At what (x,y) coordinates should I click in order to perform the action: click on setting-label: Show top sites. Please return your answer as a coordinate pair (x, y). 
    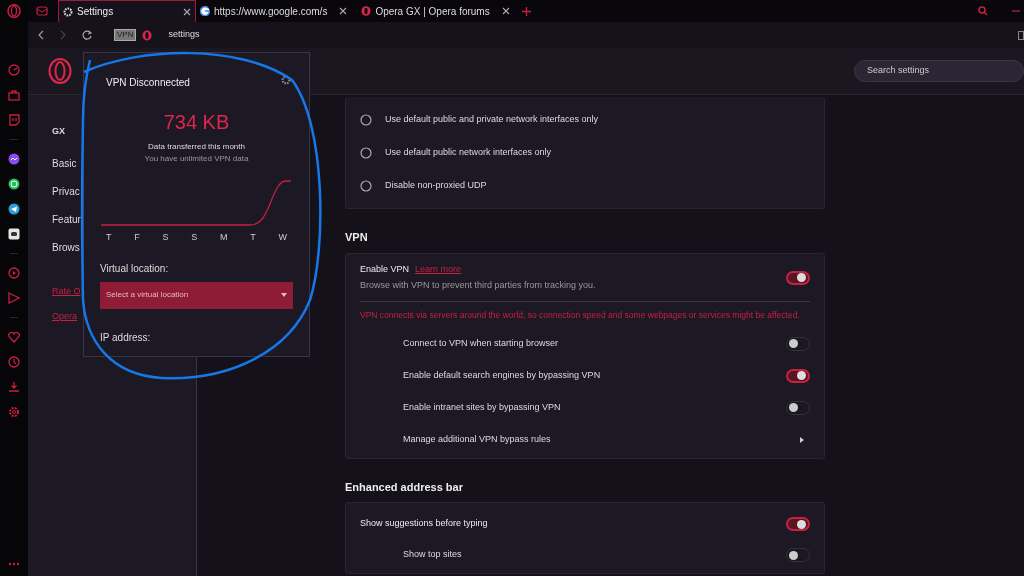
    Looking at the image, I should click on (432, 555).